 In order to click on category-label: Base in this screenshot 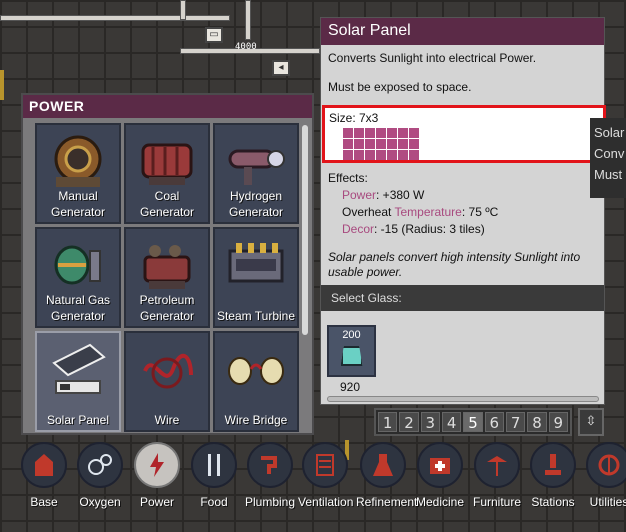, I will do `click(44, 502)`.